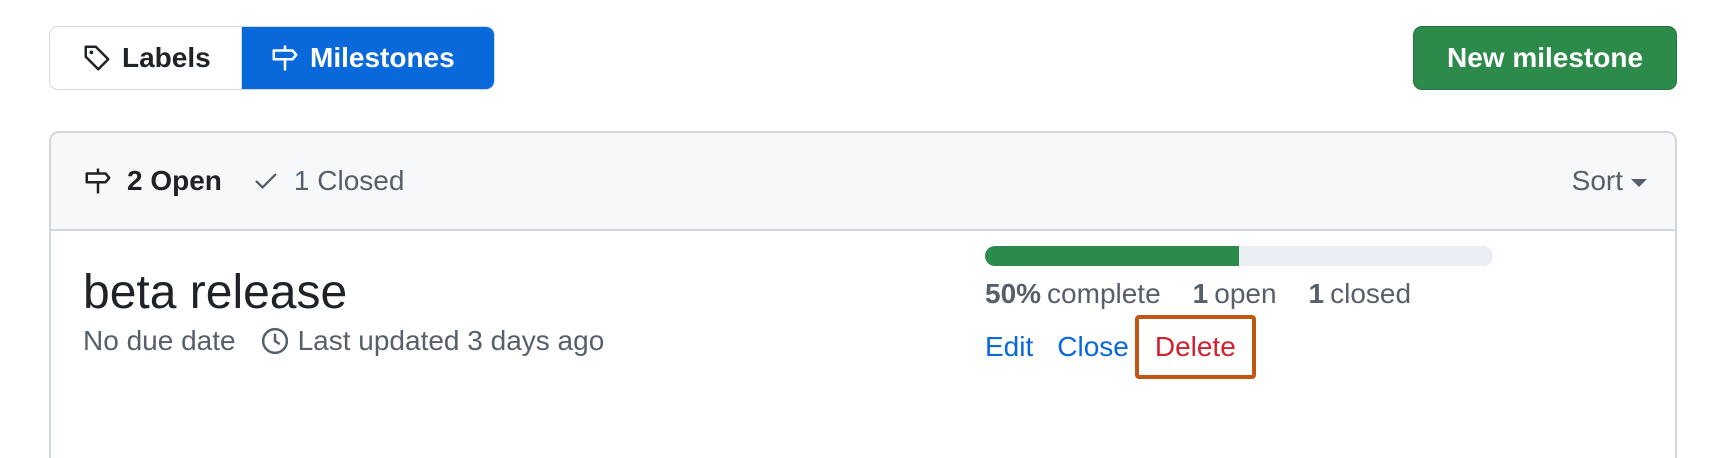 The width and height of the screenshot is (1720, 458). What do you see at coordinates (1371, 293) in the screenshot?
I see `closed-label: closed` at bounding box center [1371, 293].